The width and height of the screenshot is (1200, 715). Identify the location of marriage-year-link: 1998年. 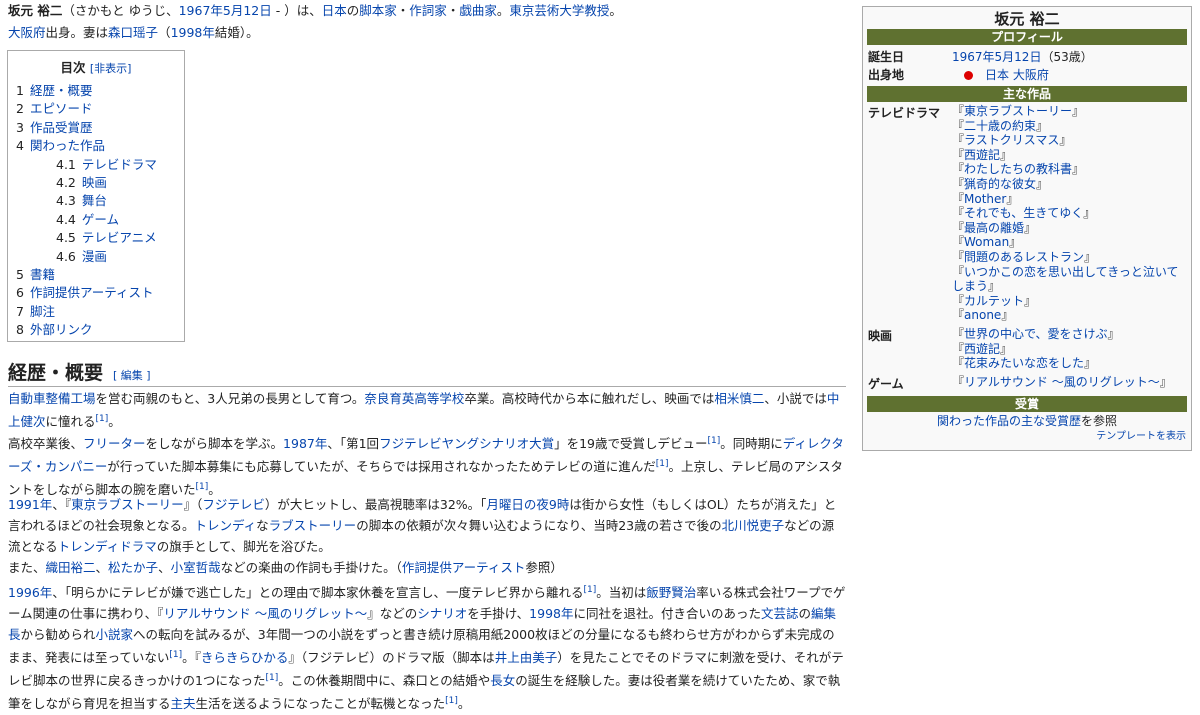
(193, 32).